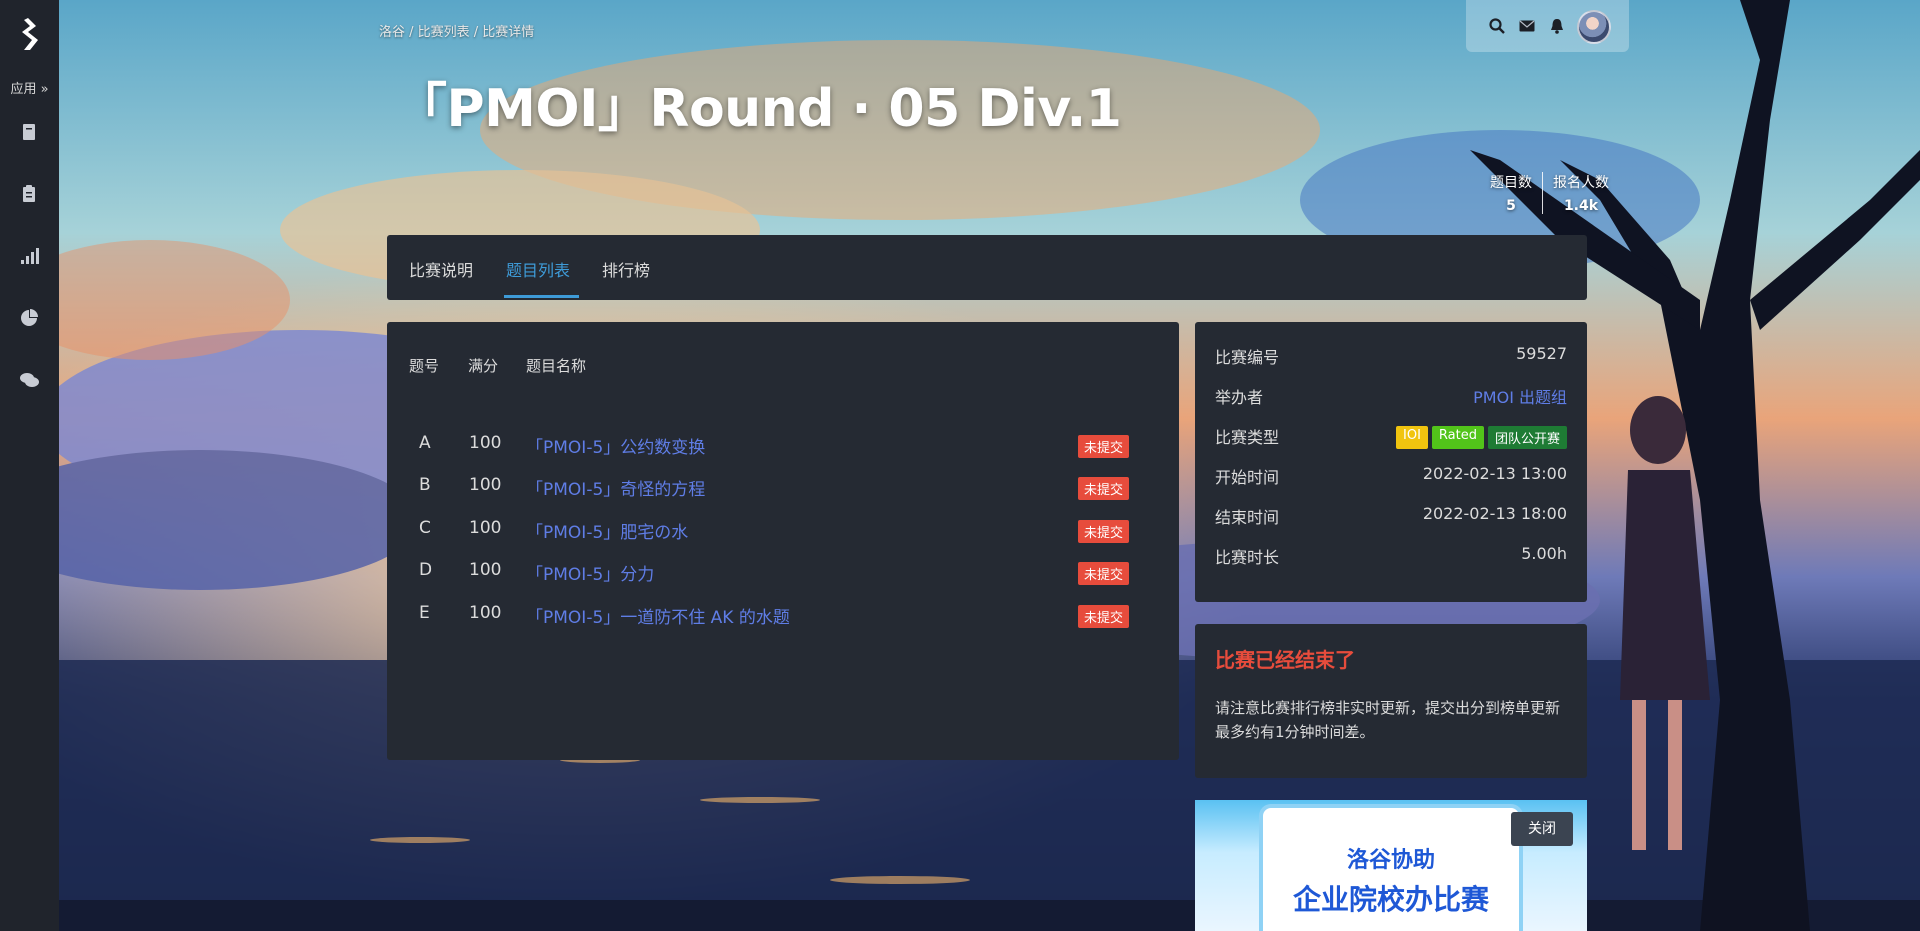  What do you see at coordinates (424, 366) in the screenshot?
I see `header-problem-id: 题号` at bounding box center [424, 366].